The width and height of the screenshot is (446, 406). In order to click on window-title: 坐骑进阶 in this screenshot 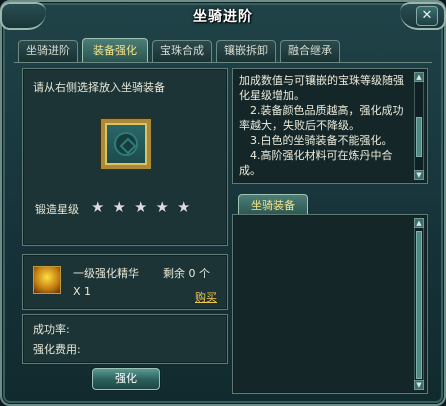, I will do `click(223, 17)`.